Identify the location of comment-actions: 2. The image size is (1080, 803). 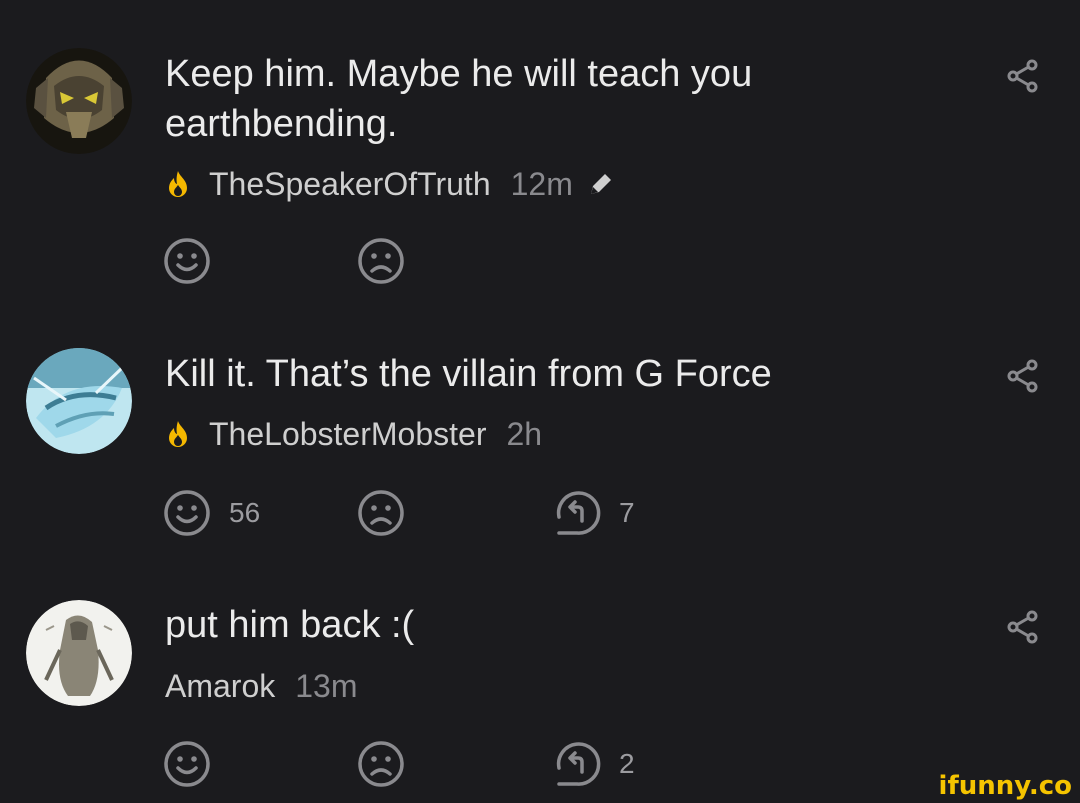
(513, 765).